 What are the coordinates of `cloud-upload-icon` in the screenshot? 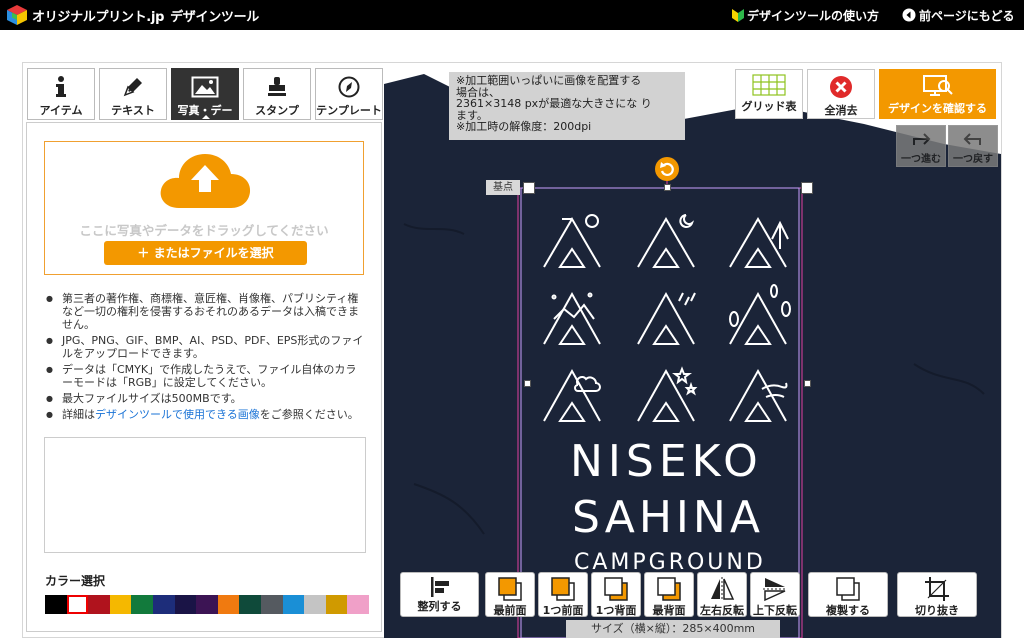 It's located at (205, 181).